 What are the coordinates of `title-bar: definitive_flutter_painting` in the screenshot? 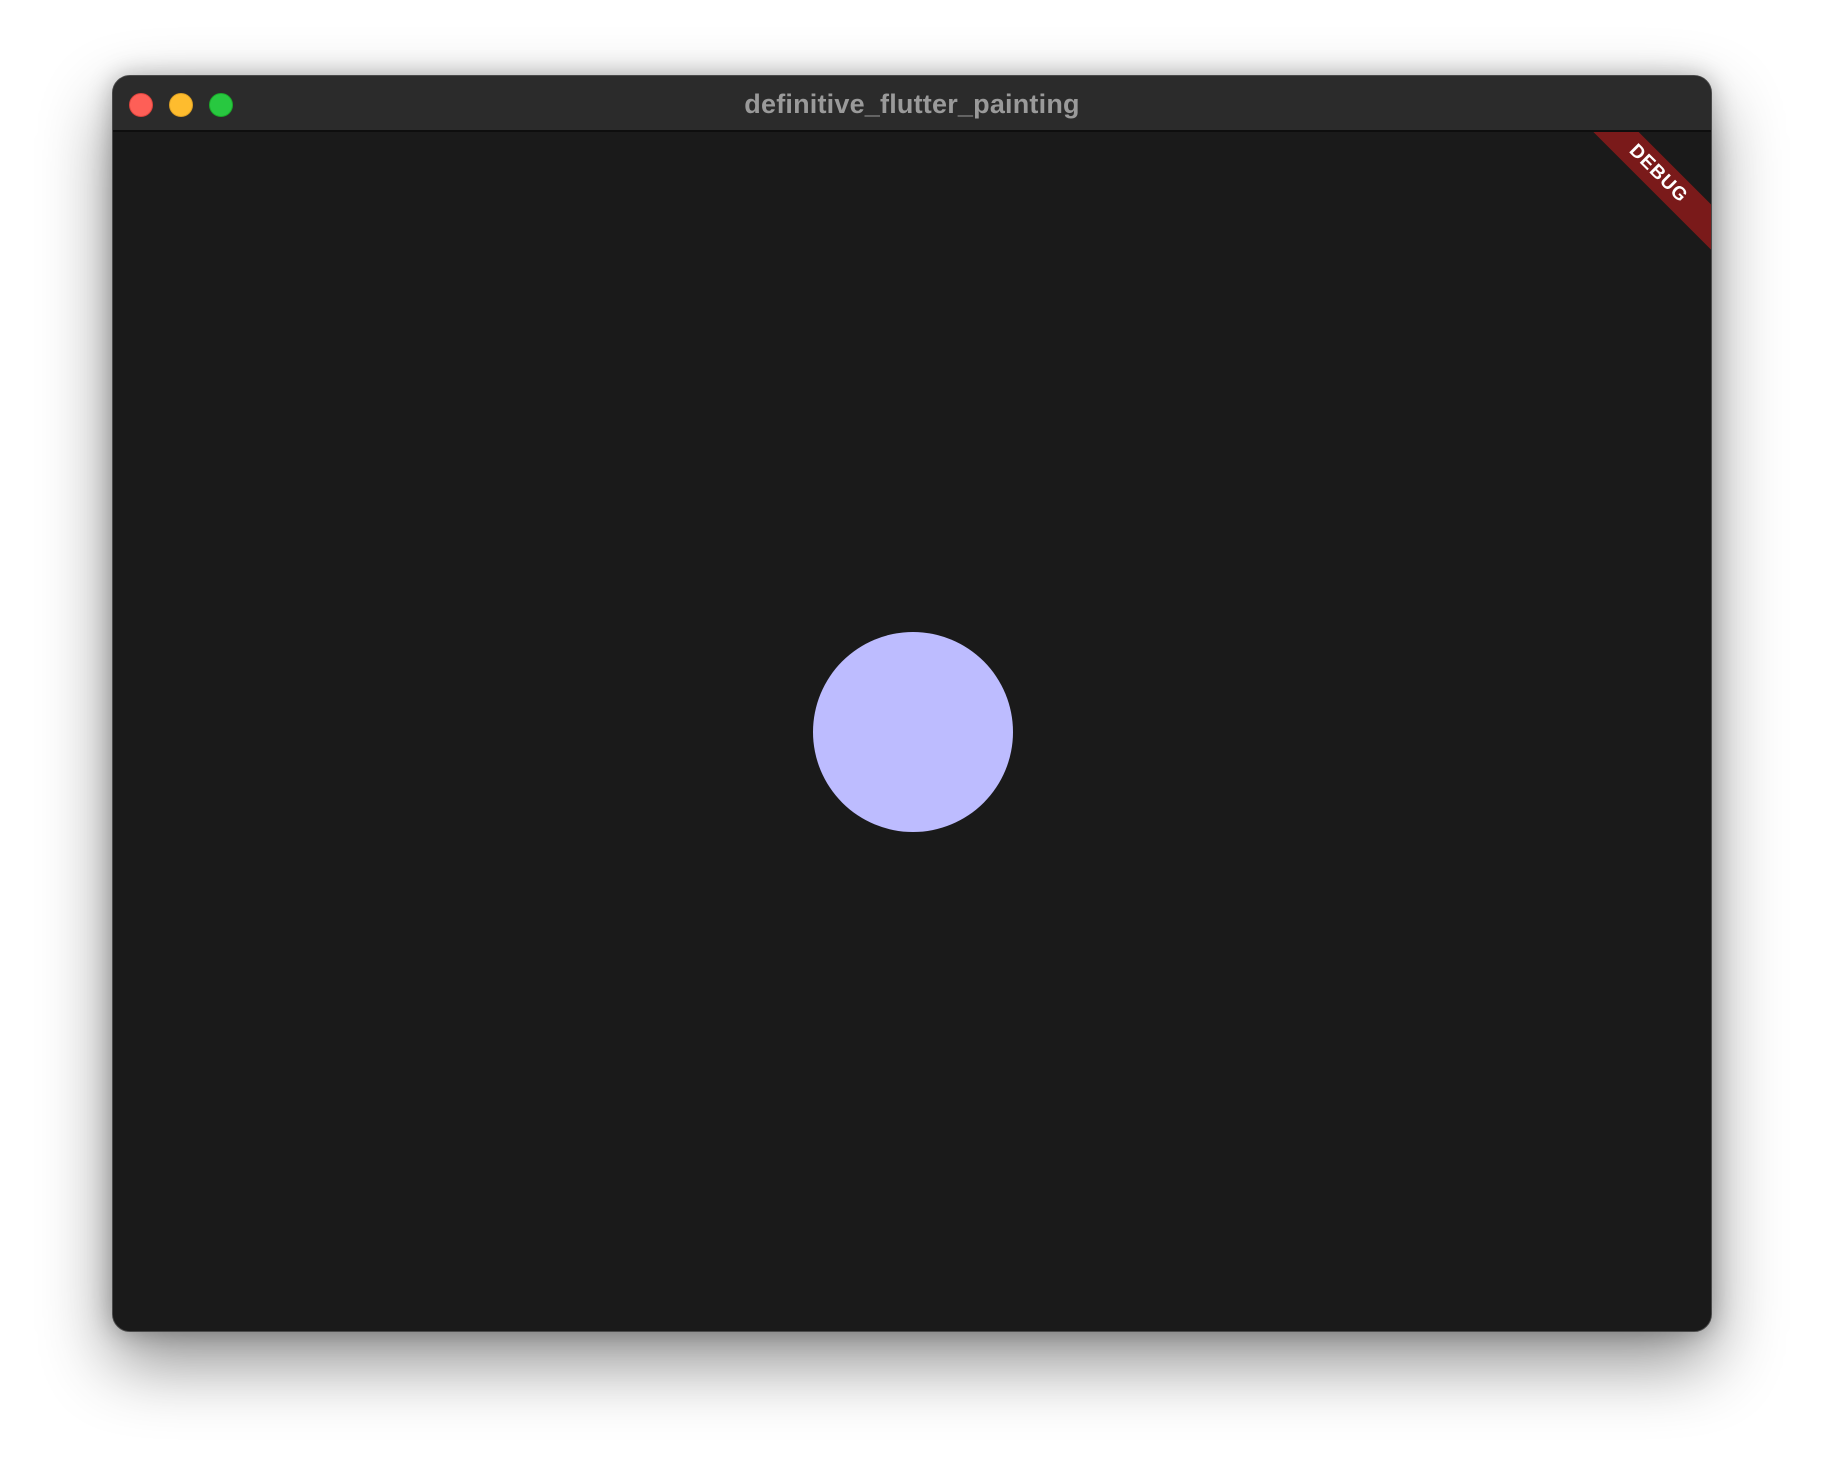 It's located at (912, 104).